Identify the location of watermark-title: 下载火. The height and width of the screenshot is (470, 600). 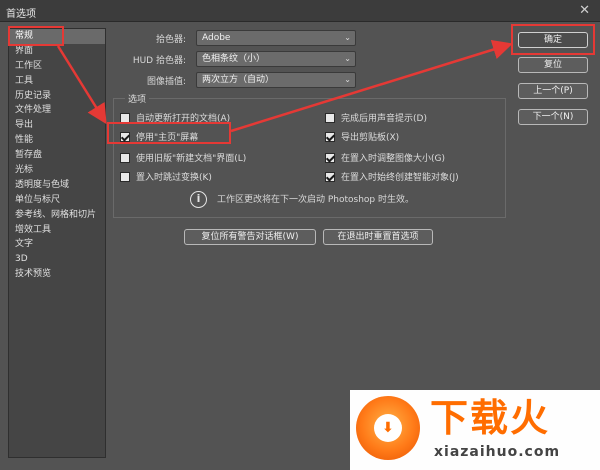
(490, 418).